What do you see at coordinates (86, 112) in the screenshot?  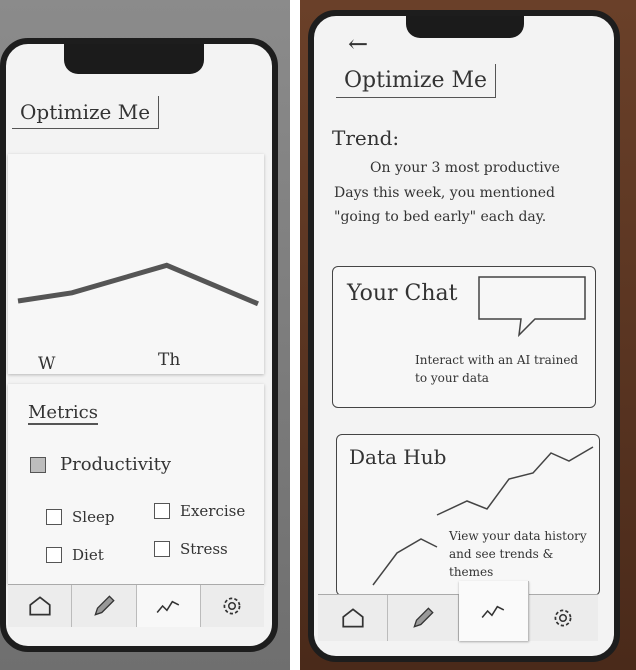 I see `left-app-title: Optimize Me` at bounding box center [86, 112].